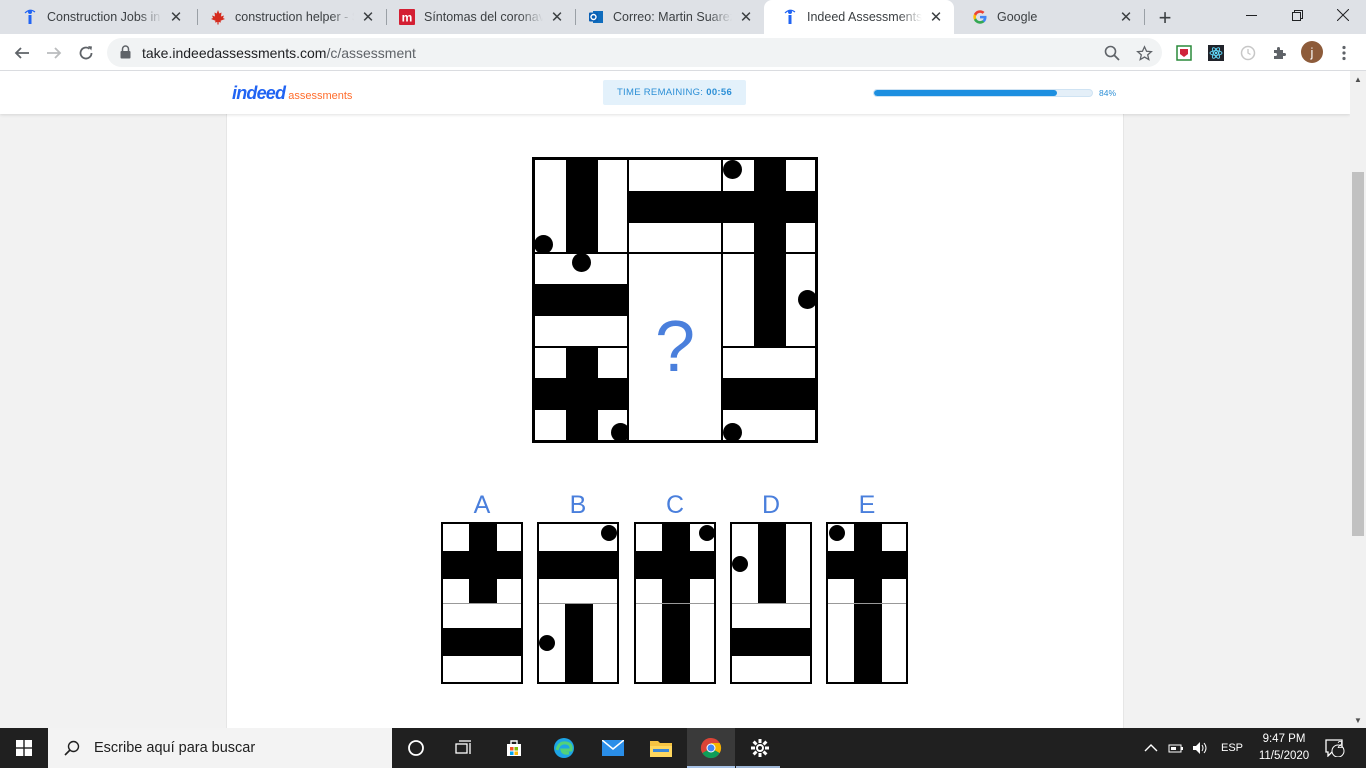  What do you see at coordinates (1216, 53) in the screenshot?
I see `react-devtools-icon` at bounding box center [1216, 53].